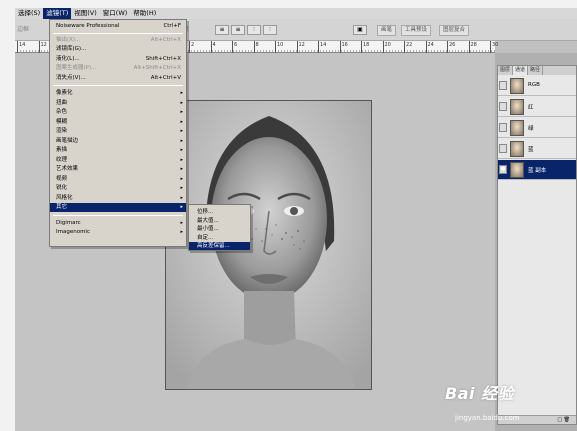 This screenshot has width=577, height=431. What do you see at coordinates (118, 150) in the screenshot?
I see `menu-item-filter-category: 素描 ▸` at bounding box center [118, 150].